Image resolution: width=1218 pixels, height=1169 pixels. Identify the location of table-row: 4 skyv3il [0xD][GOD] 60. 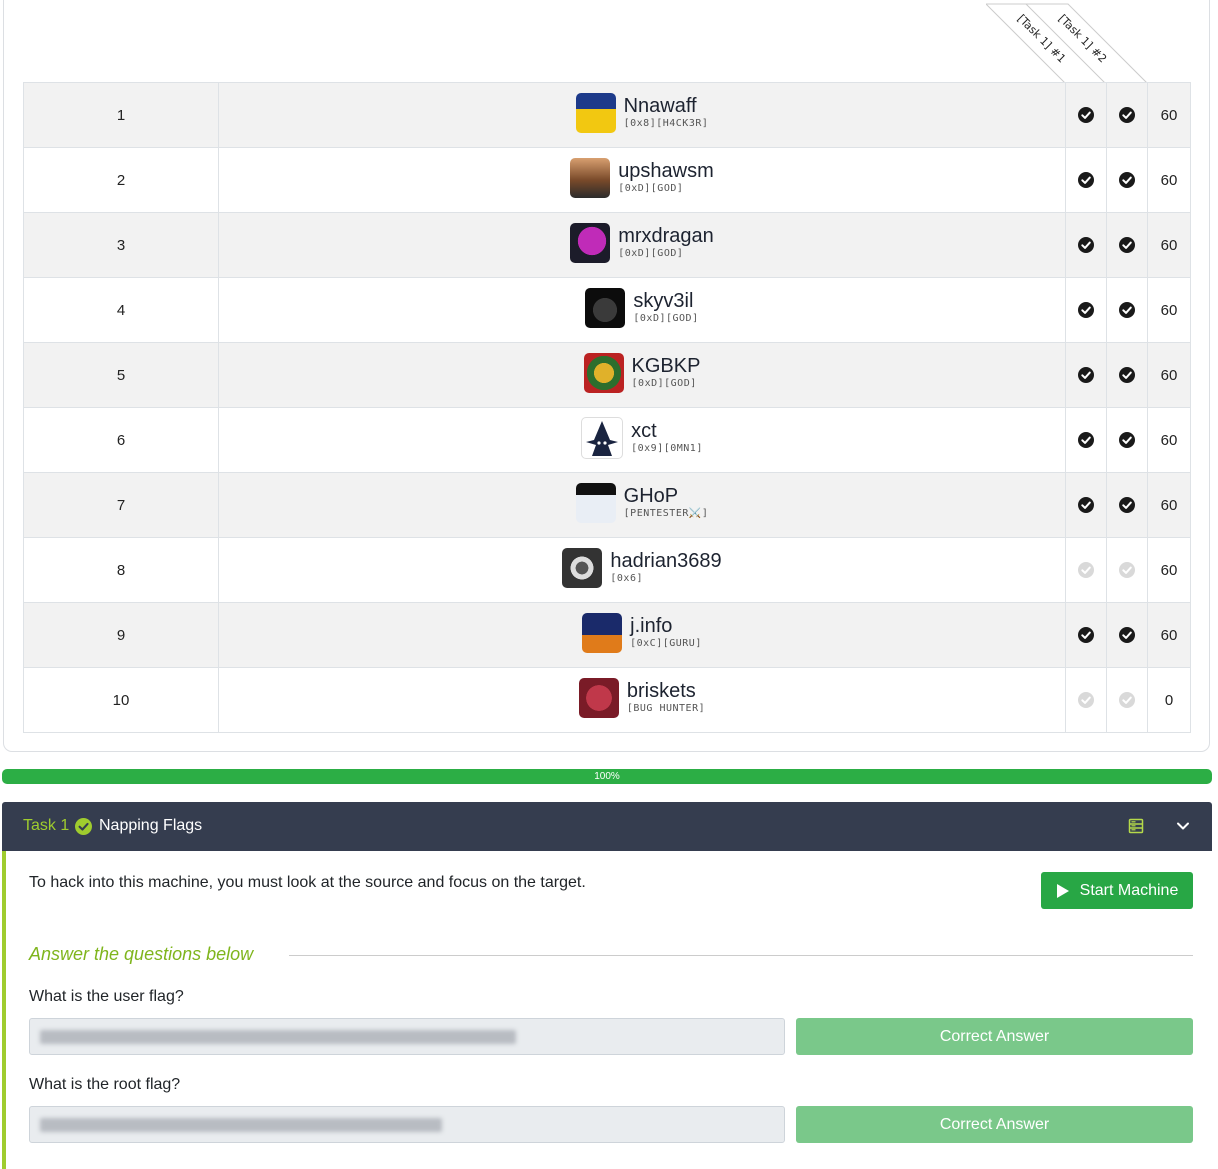
(607, 310).